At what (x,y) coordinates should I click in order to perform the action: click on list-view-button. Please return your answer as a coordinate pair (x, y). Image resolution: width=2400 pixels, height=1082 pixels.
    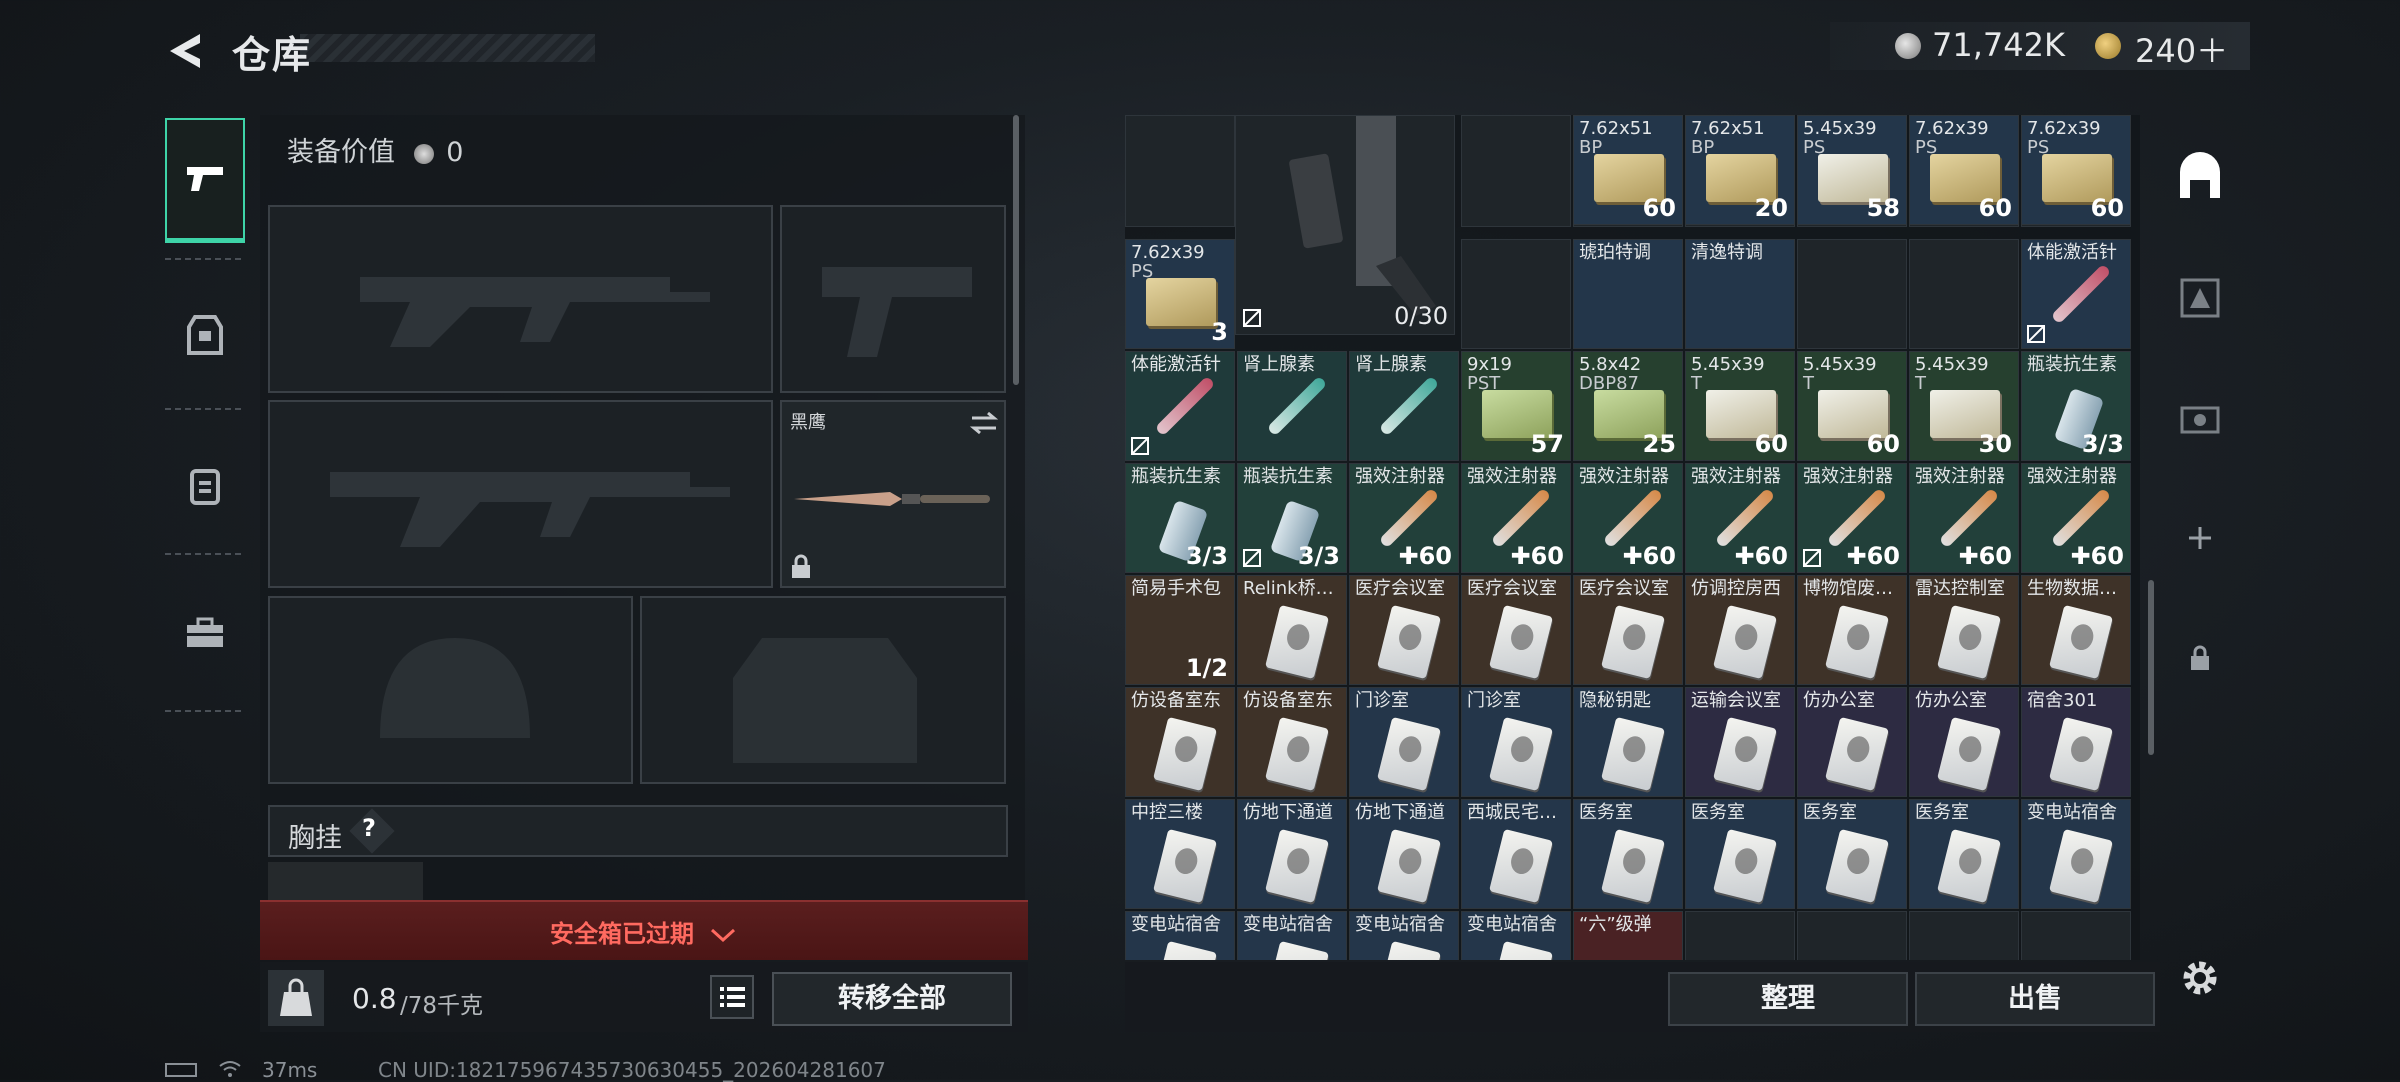
    Looking at the image, I should click on (732, 997).